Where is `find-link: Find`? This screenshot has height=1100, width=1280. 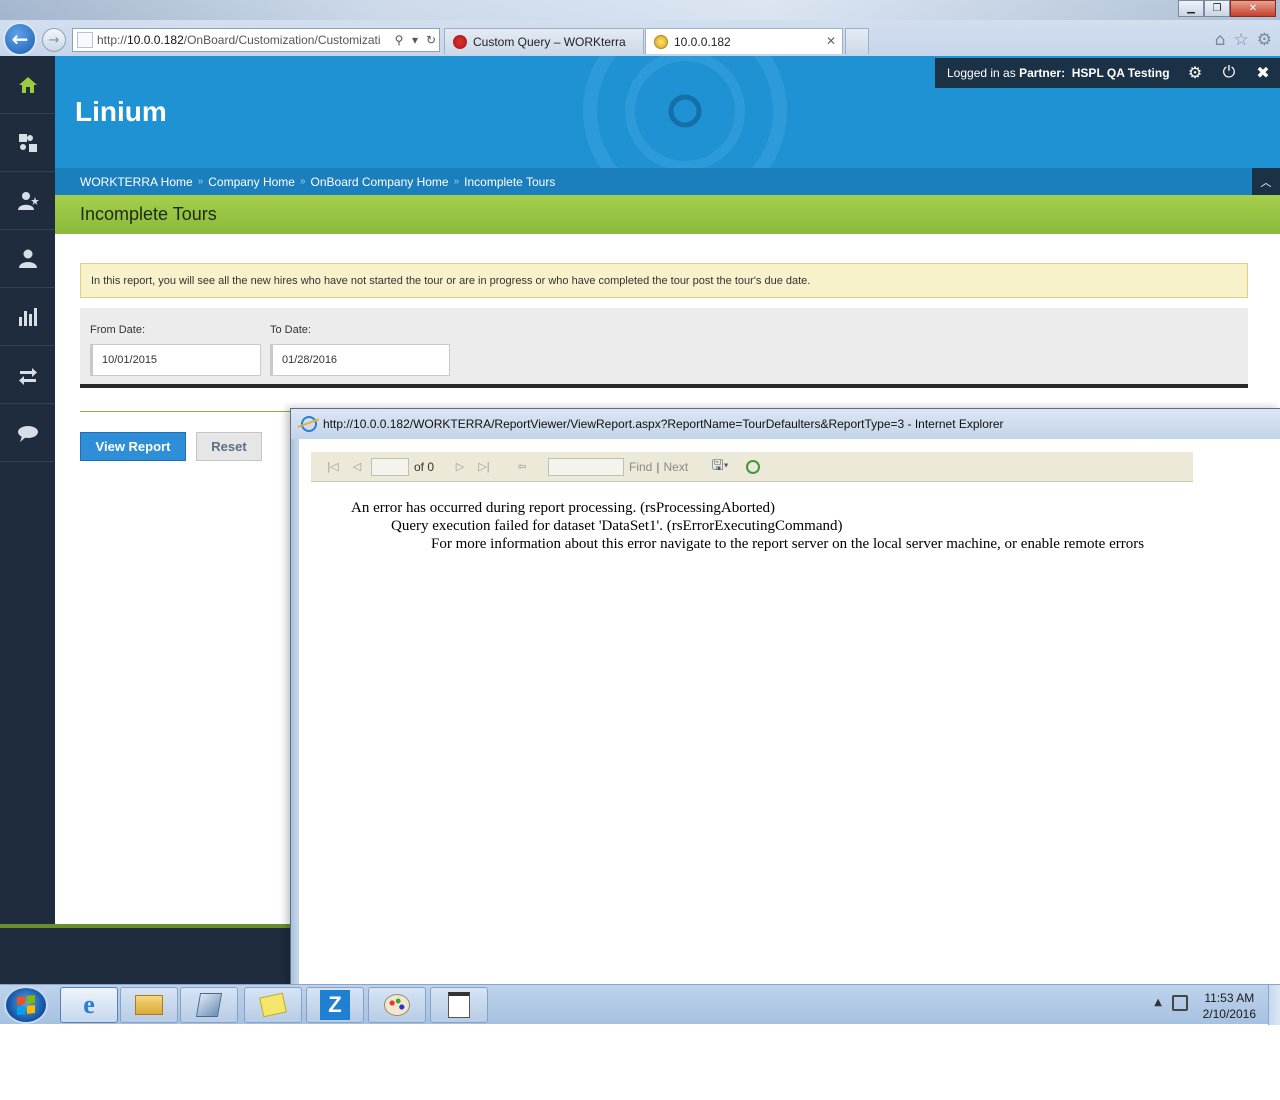
find-link: Find is located at coordinates (640, 467).